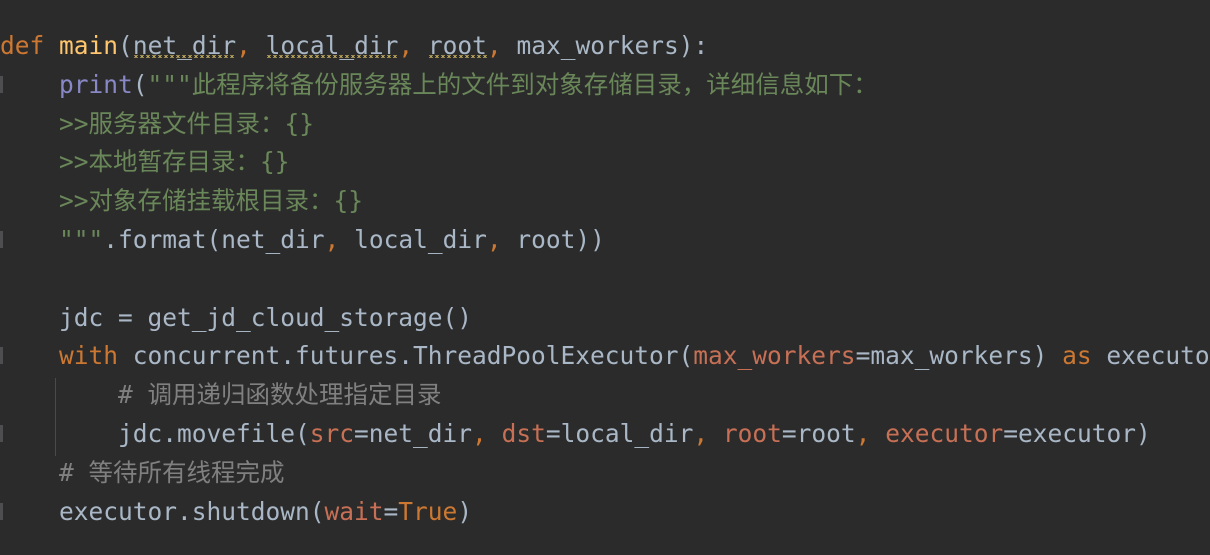 Image resolution: width=1210 pixels, height=555 pixels. I want to click on code-token: =net_dir, so click(413, 433).